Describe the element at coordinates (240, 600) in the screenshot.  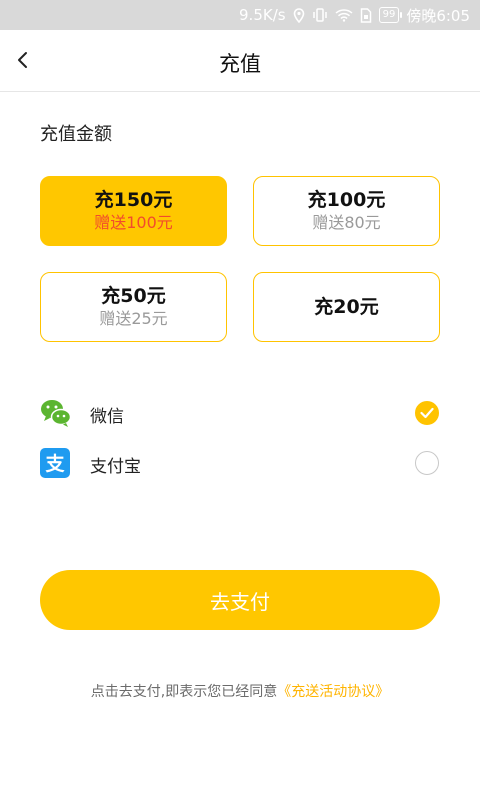
I see `pay-button: 去支付` at that location.